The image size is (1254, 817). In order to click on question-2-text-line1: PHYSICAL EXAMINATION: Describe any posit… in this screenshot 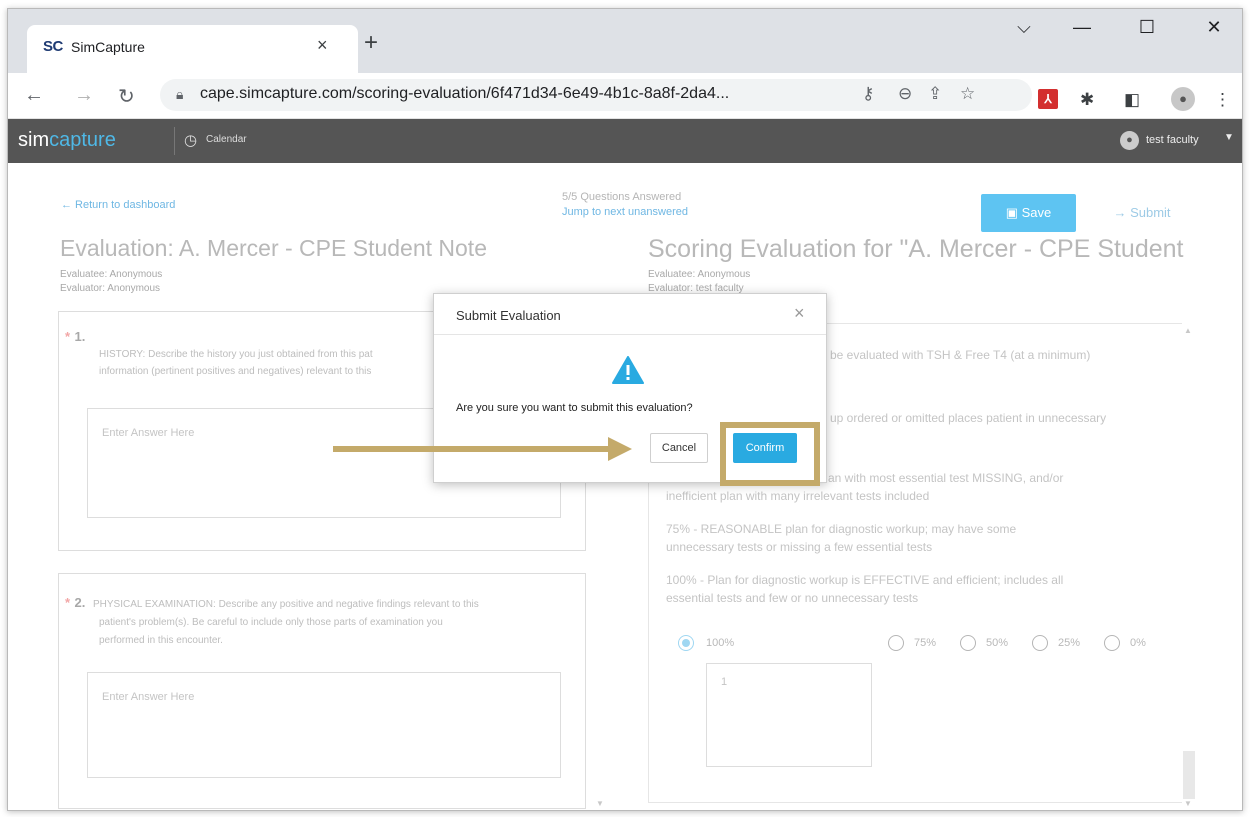, I will do `click(286, 604)`.